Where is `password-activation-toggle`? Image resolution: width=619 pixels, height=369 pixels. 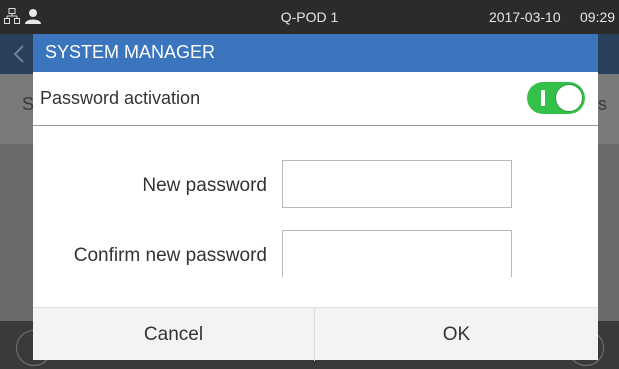
password-activation-toggle is located at coordinates (556, 98).